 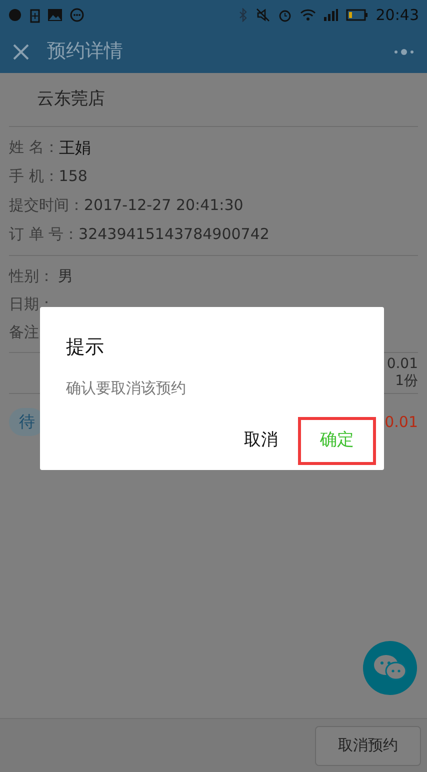 I want to click on store-name: 云东莞店, so click(x=71, y=99).